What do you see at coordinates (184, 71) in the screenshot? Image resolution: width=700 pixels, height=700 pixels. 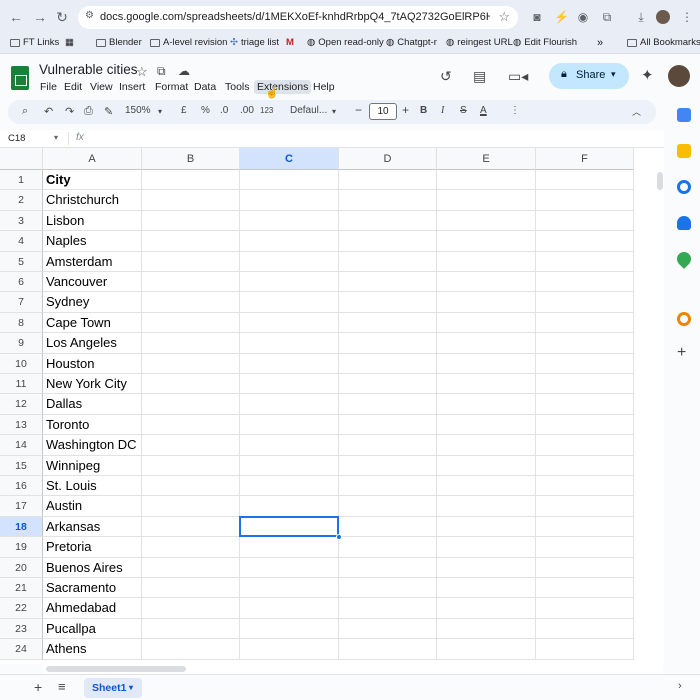 I see `cloud-status-icon: ☁` at bounding box center [184, 71].